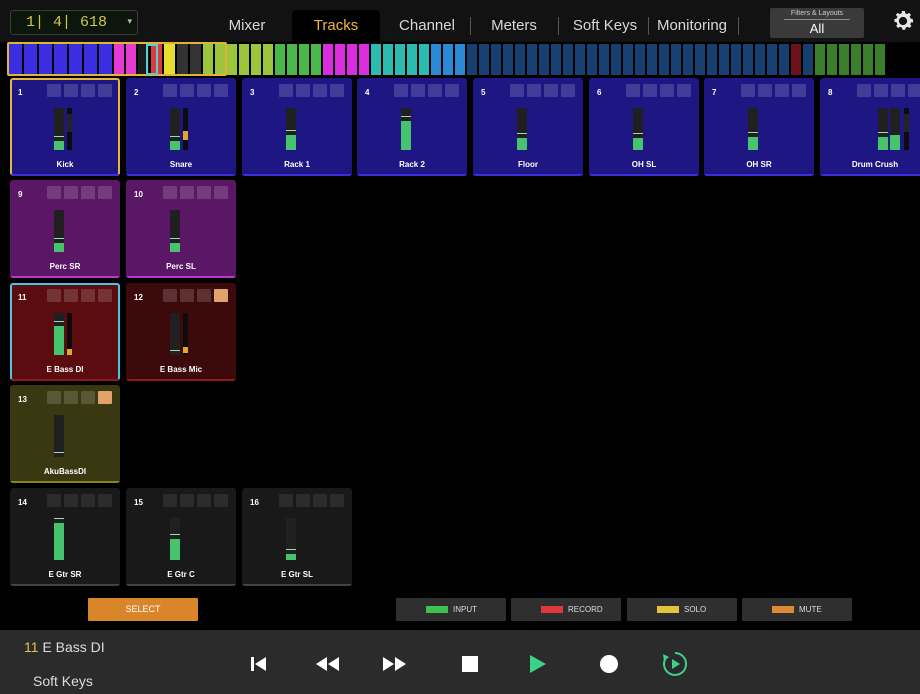 The height and width of the screenshot is (694, 920). What do you see at coordinates (675, 664) in the screenshot?
I see `cycle-icon` at bounding box center [675, 664].